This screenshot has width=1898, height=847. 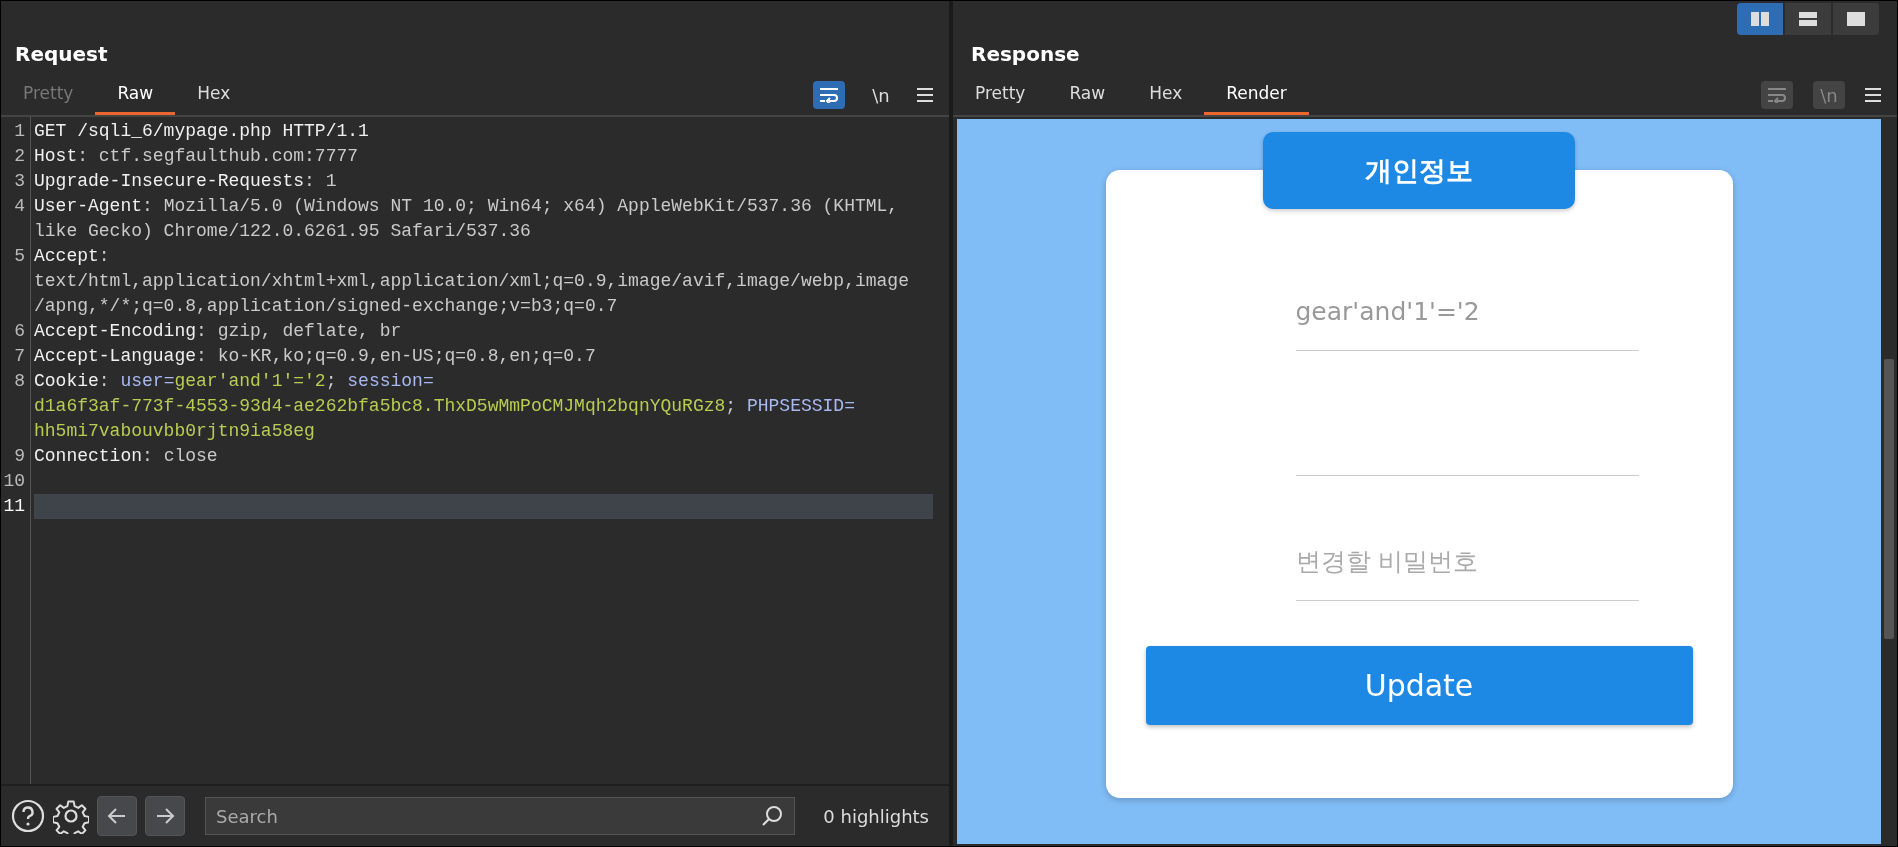 What do you see at coordinates (881, 95) in the screenshot?
I see `newline-toggle: \n` at bounding box center [881, 95].